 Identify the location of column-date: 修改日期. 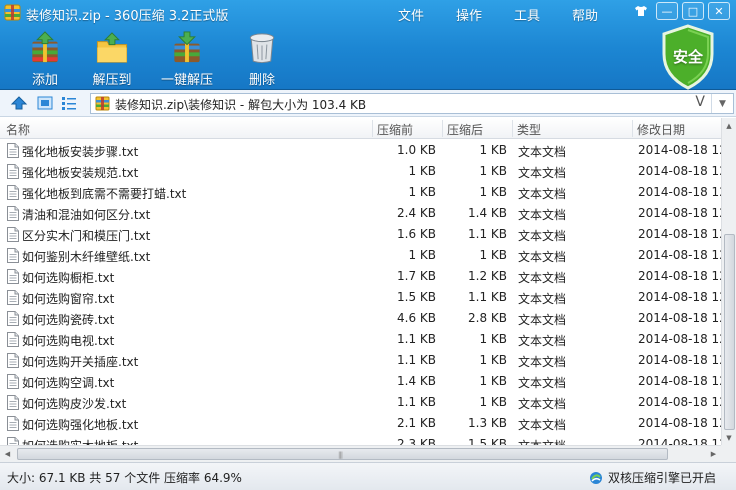
(661, 129).